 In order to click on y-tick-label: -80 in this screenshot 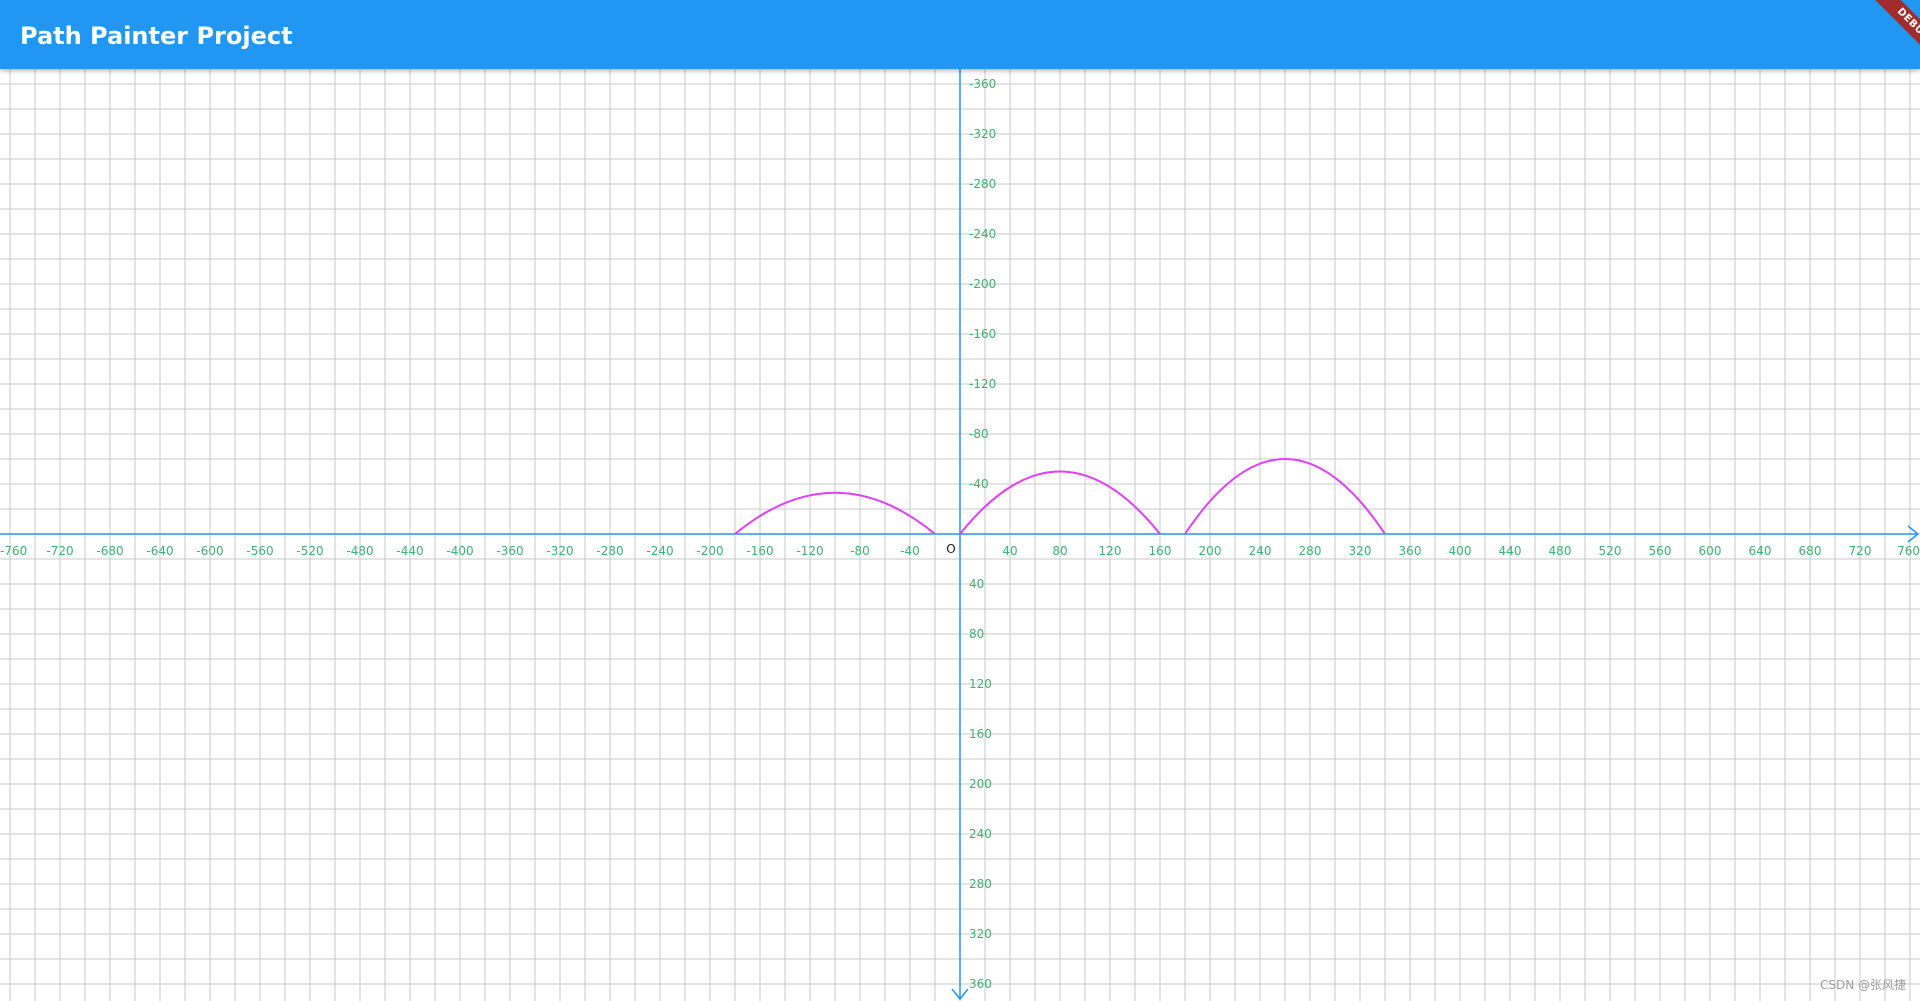, I will do `click(979, 434)`.